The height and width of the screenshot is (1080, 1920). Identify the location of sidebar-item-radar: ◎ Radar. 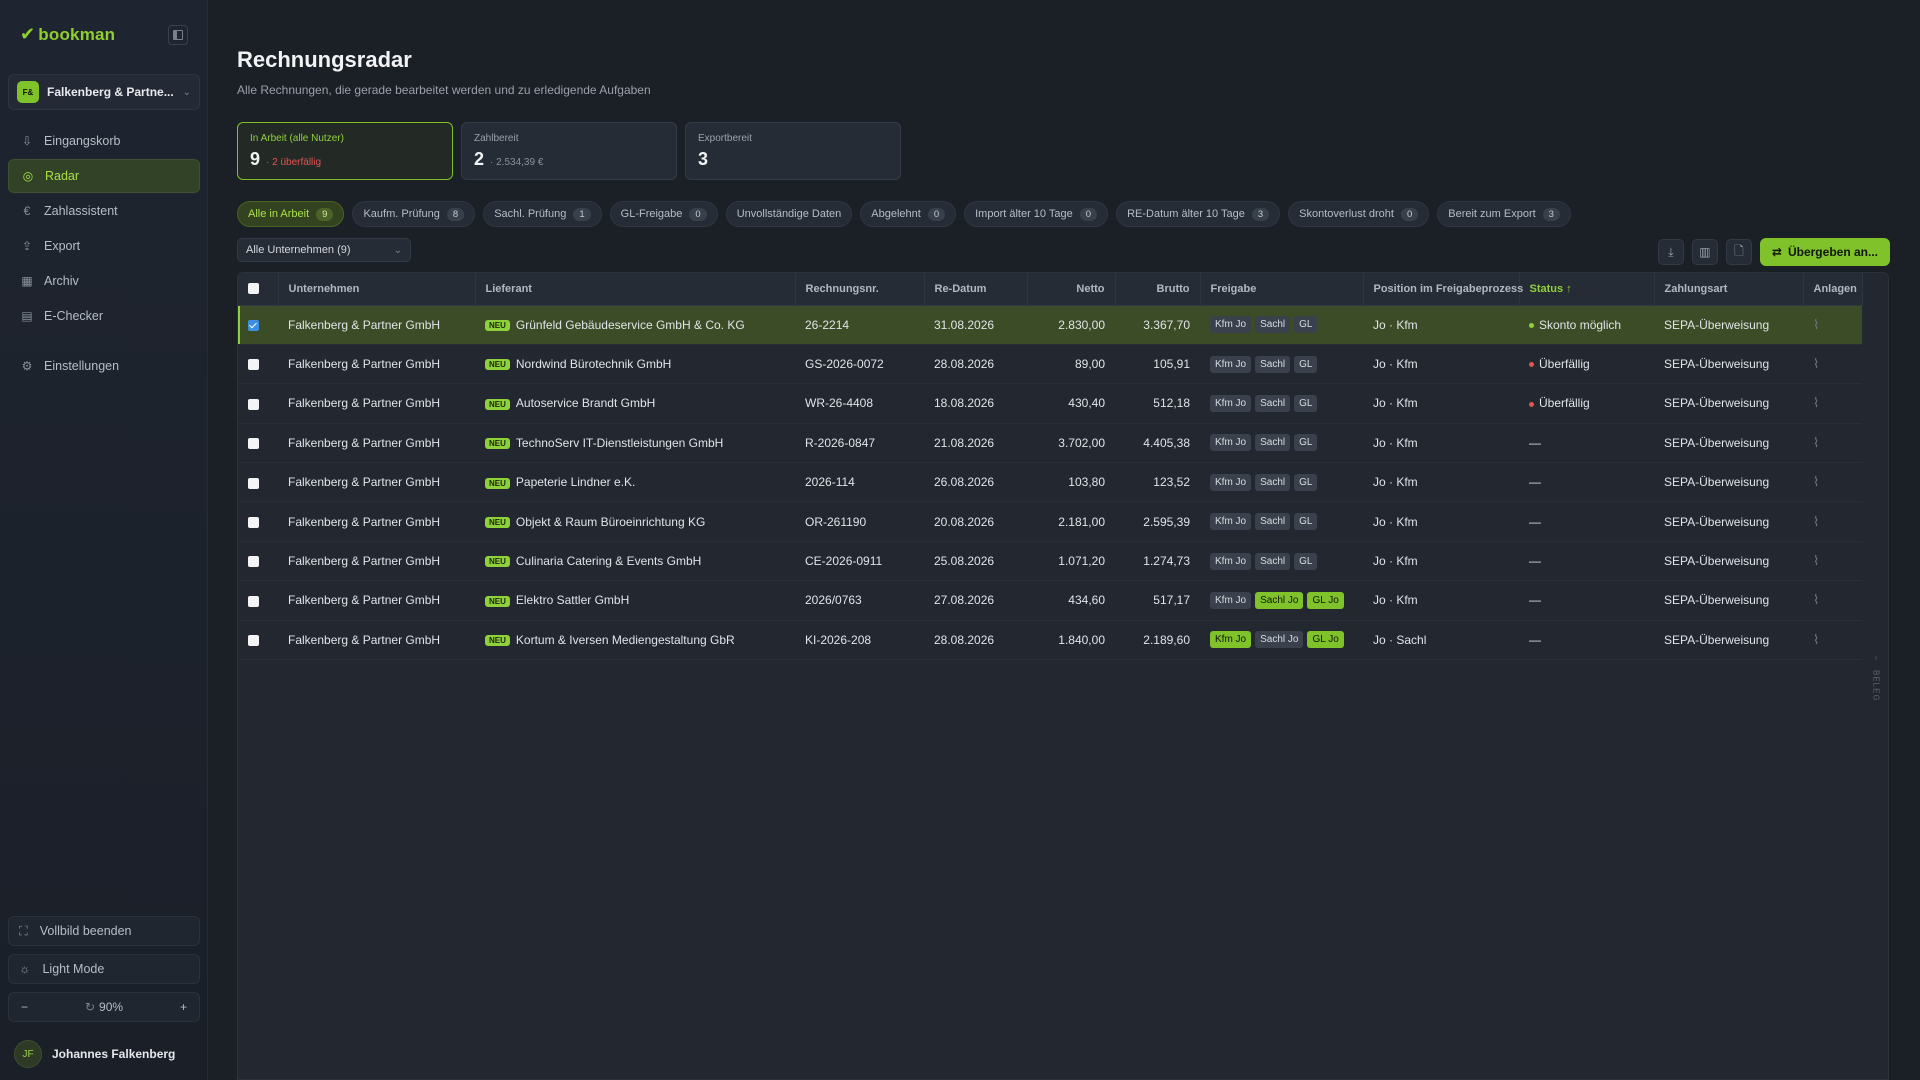
(104, 176).